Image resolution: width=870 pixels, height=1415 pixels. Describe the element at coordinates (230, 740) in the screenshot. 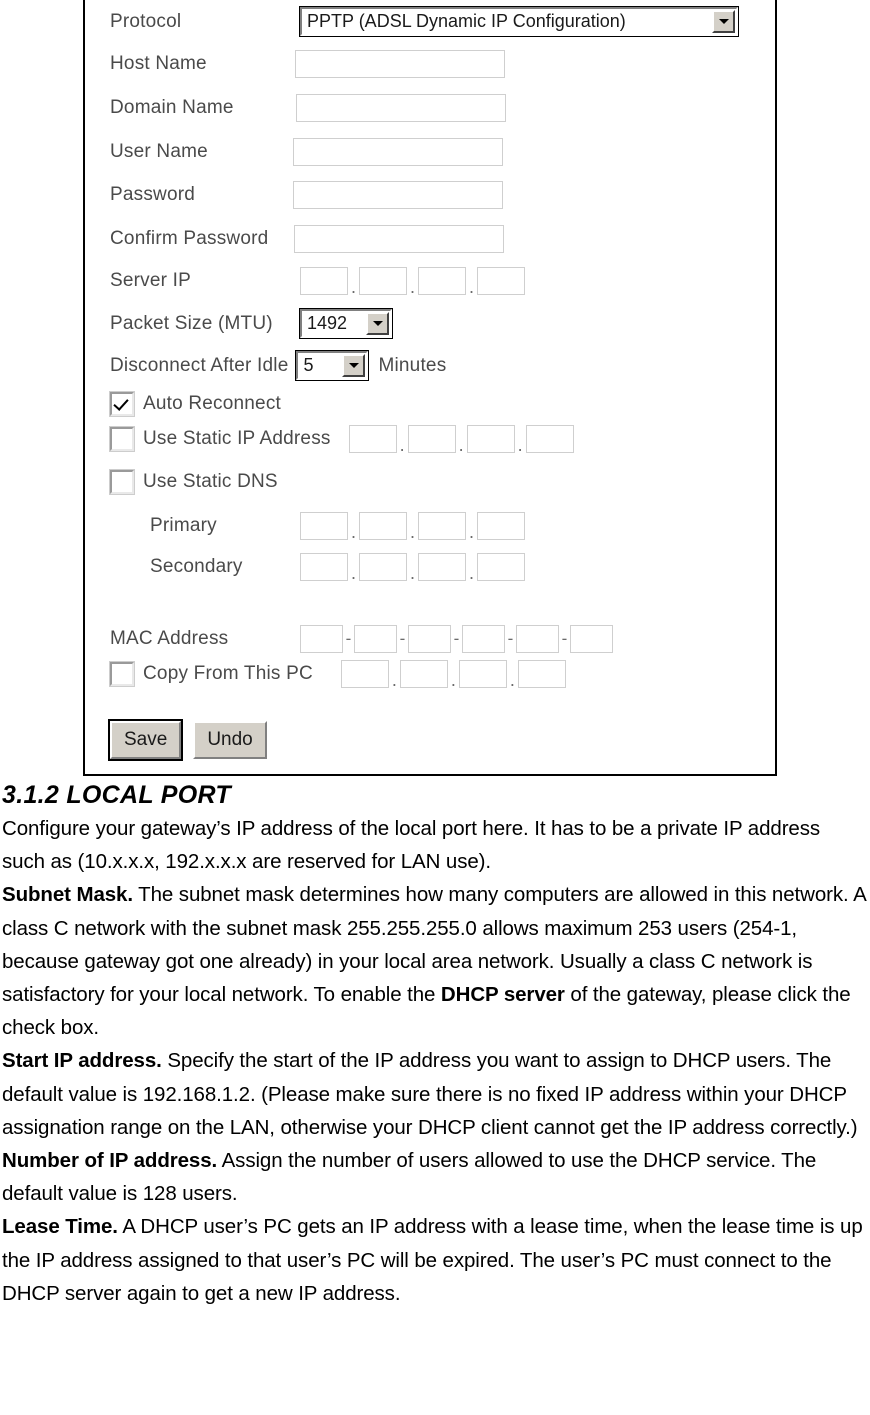

I see `undo-button: Undo` at that location.